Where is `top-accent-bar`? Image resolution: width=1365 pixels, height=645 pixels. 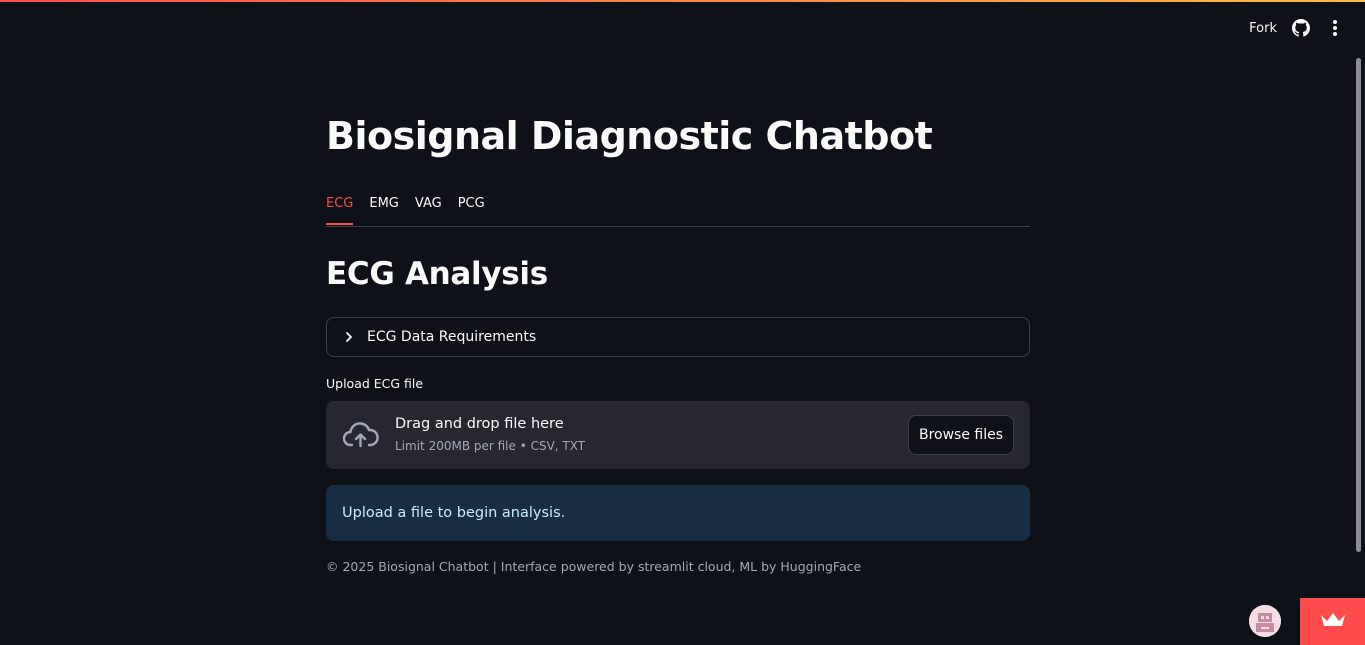
top-accent-bar is located at coordinates (682, 1).